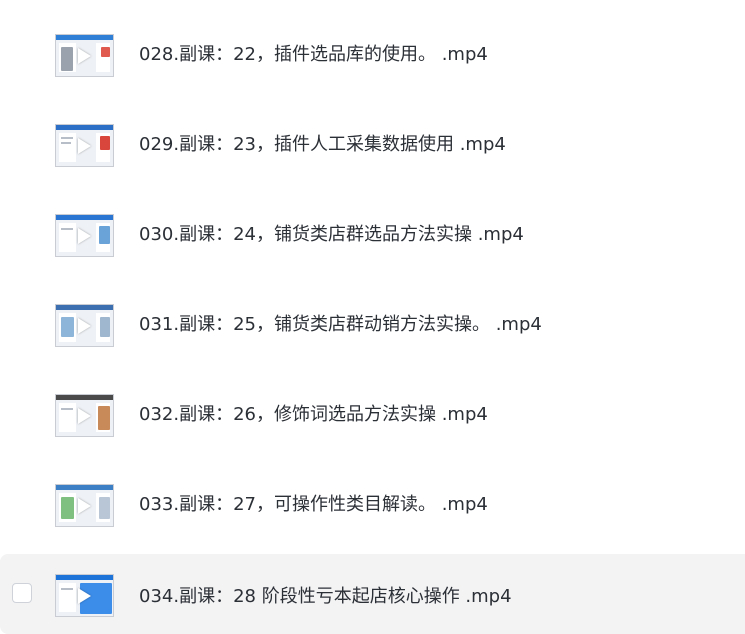 This screenshot has height=634, width=745. What do you see at coordinates (313, 415) in the screenshot?
I see `file-name: 032.副课：26，修饰词选品方法实操 .mp4` at bounding box center [313, 415].